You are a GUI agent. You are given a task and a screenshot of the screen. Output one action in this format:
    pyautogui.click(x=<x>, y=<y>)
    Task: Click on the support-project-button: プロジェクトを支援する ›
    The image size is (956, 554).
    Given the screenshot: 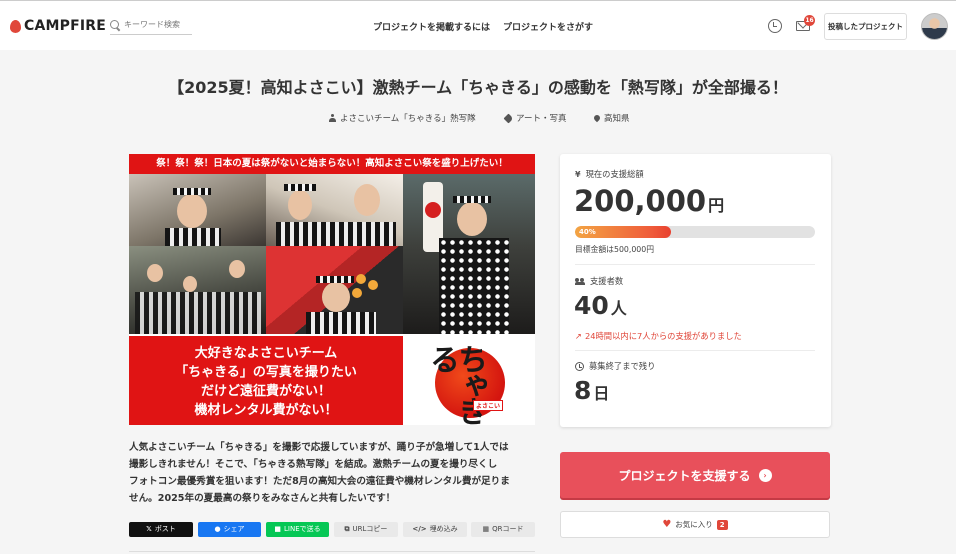 What is the action you would take?
    pyautogui.click(x=695, y=475)
    